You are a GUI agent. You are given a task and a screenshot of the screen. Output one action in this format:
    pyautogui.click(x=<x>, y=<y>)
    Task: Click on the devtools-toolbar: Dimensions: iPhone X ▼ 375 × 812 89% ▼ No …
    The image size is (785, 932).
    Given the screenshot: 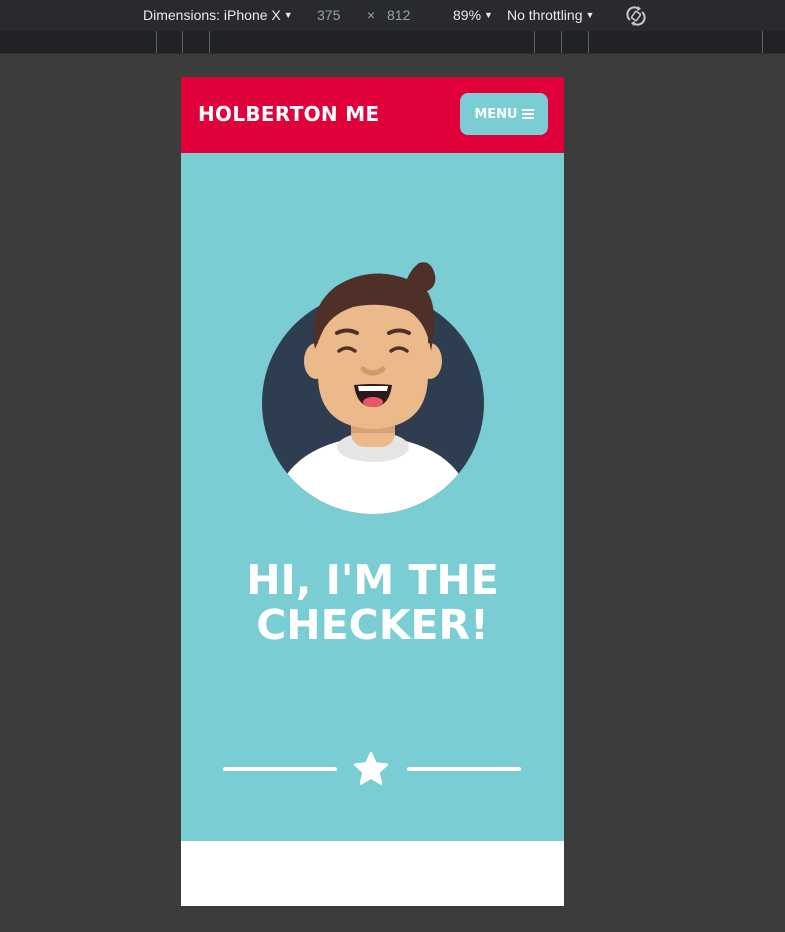 What is the action you would take?
    pyautogui.click(x=392, y=15)
    